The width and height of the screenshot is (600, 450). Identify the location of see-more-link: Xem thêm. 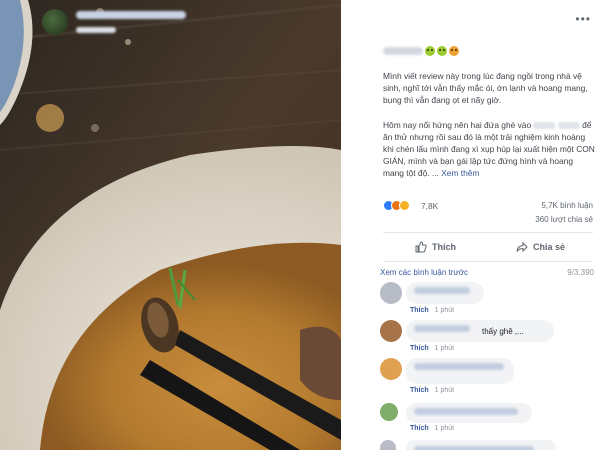
(460, 173).